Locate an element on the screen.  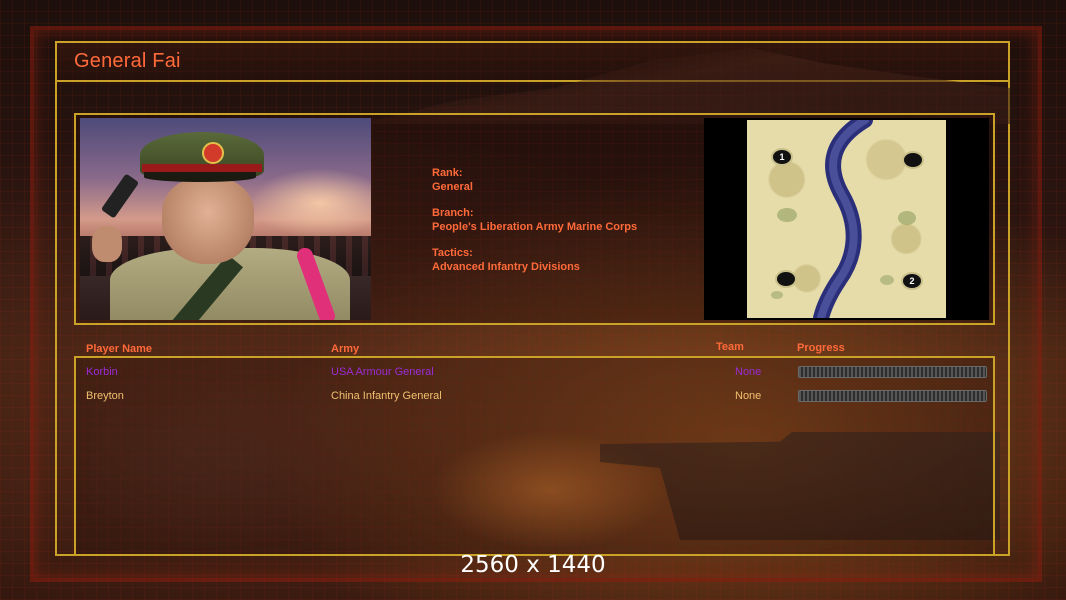
player-name: Breyton is located at coordinates (105, 396).